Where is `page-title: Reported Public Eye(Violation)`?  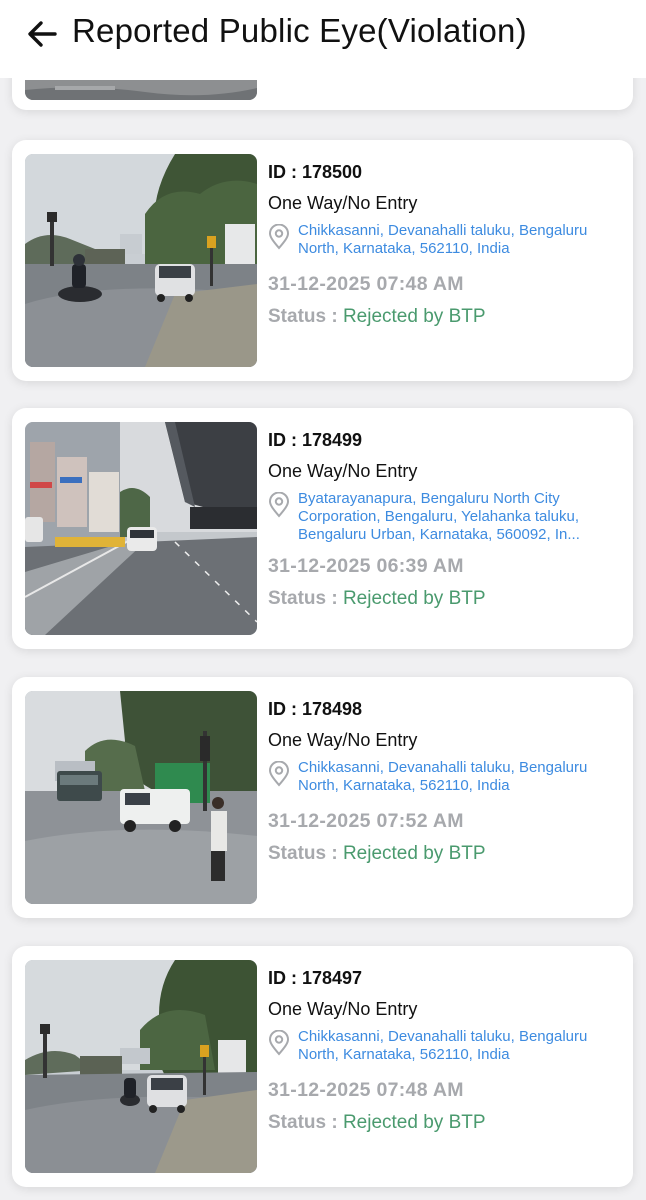
page-title: Reported Public Eye(Violation) is located at coordinates (299, 30).